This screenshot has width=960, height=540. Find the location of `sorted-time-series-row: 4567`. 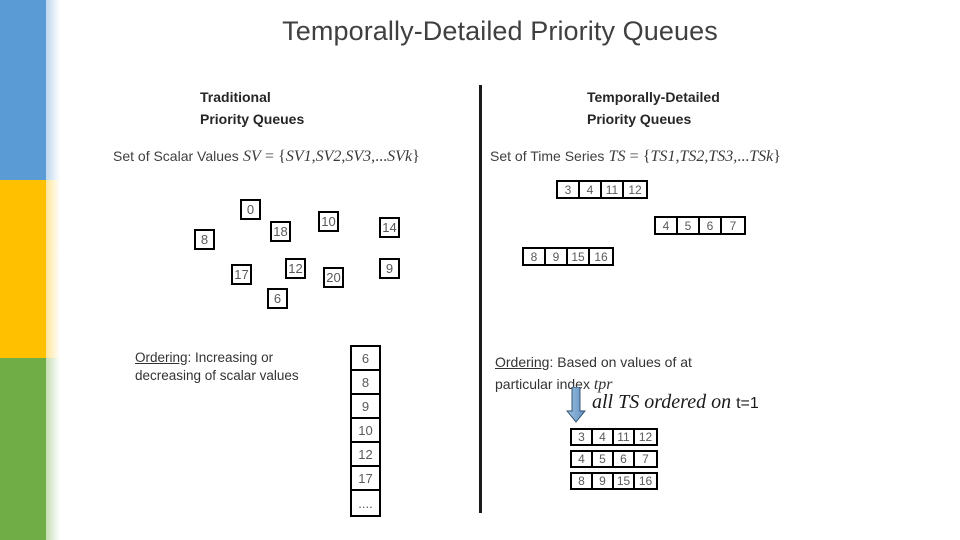

sorted-time-series-row: 4567 is located at coordinates (614, 459).